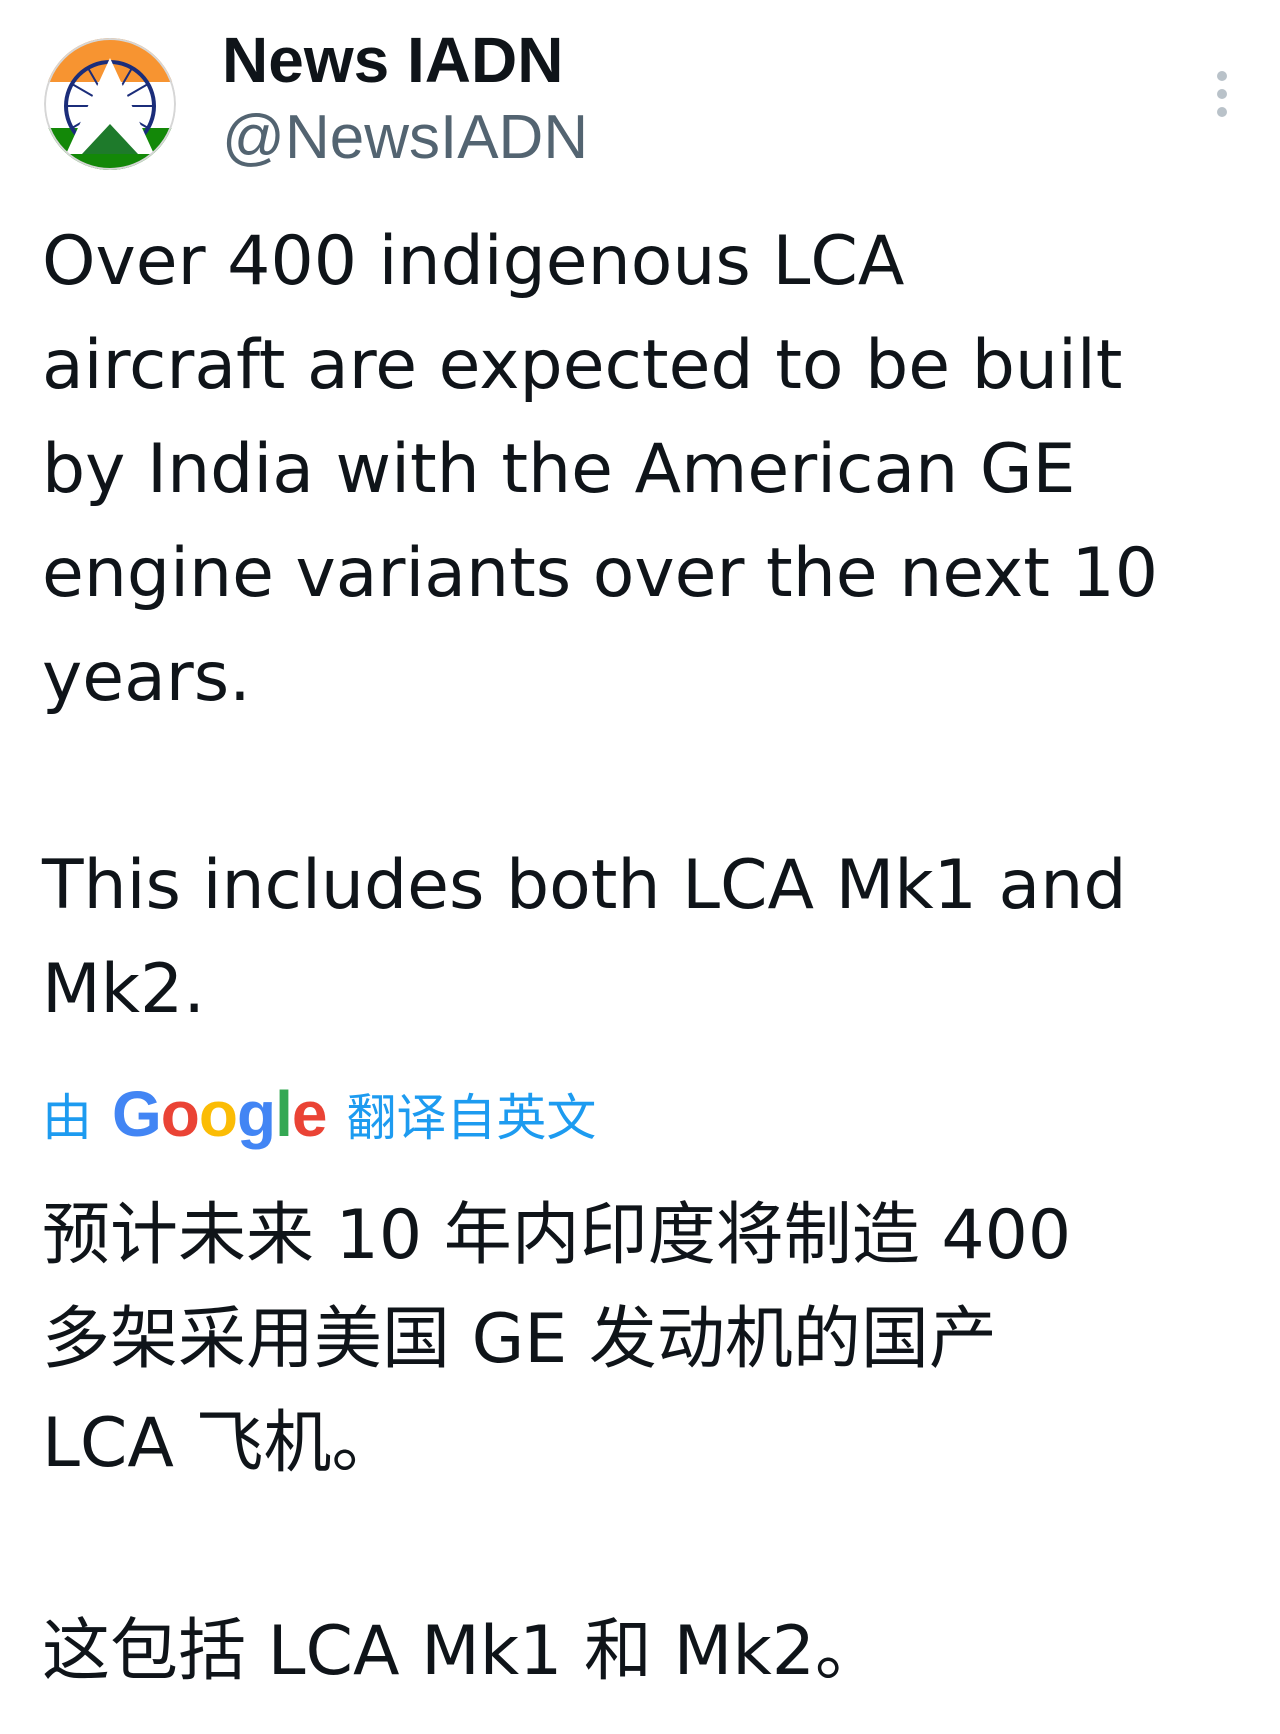  Describe the element at coordinates (584, 937) in the screenshot. I see `tweet-paragraph-2: This includes both LCA Mk1 and Mk2.` at that location.